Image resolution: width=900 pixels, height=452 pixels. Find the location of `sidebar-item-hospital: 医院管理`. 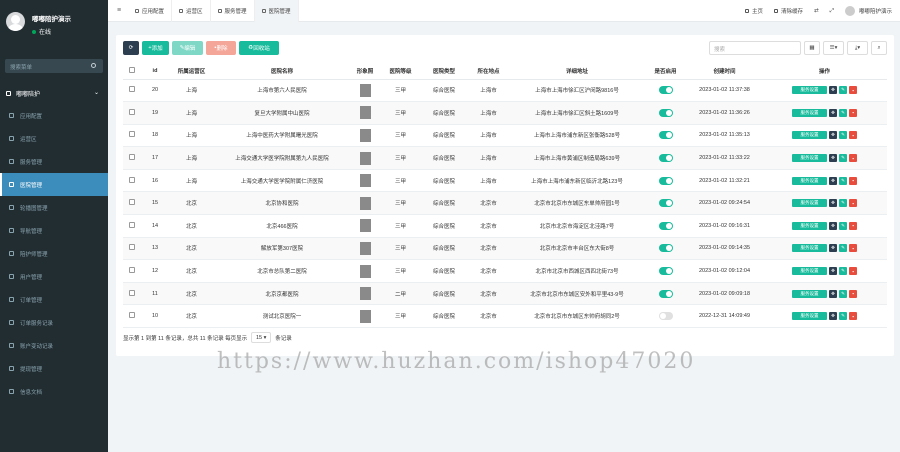

sidebar-item-hospital: 医院管理 is located at coordinates (54, 184).